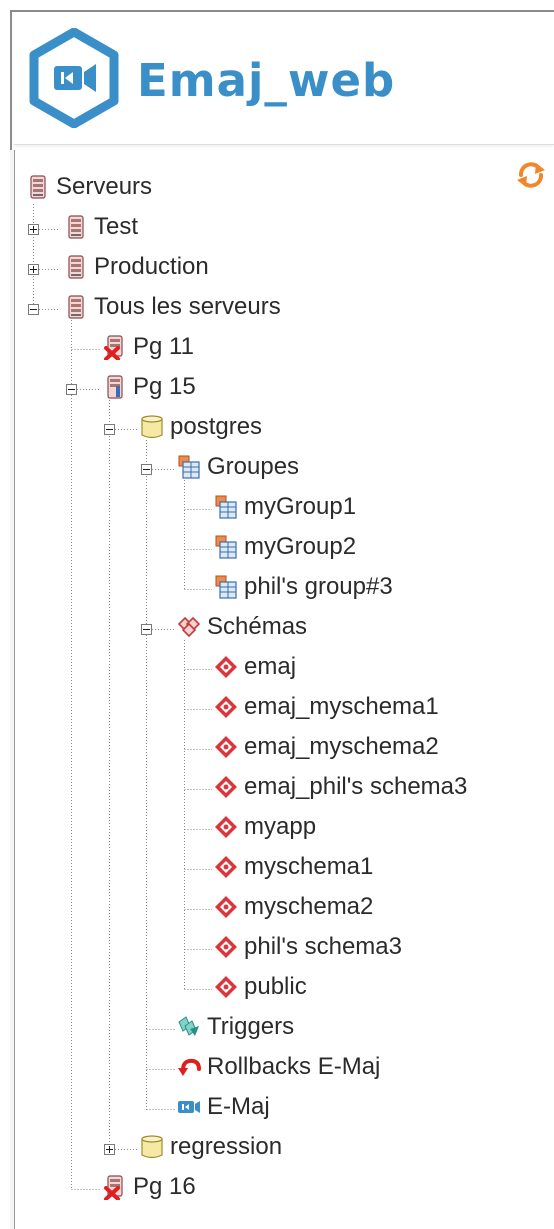  I want to click on tree-node-test: Test, so click(101, 227).